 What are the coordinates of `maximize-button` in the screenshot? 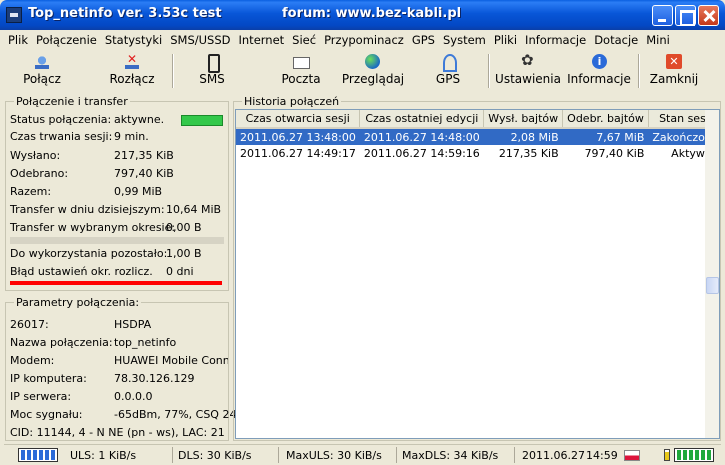 It's located at (685, 15).